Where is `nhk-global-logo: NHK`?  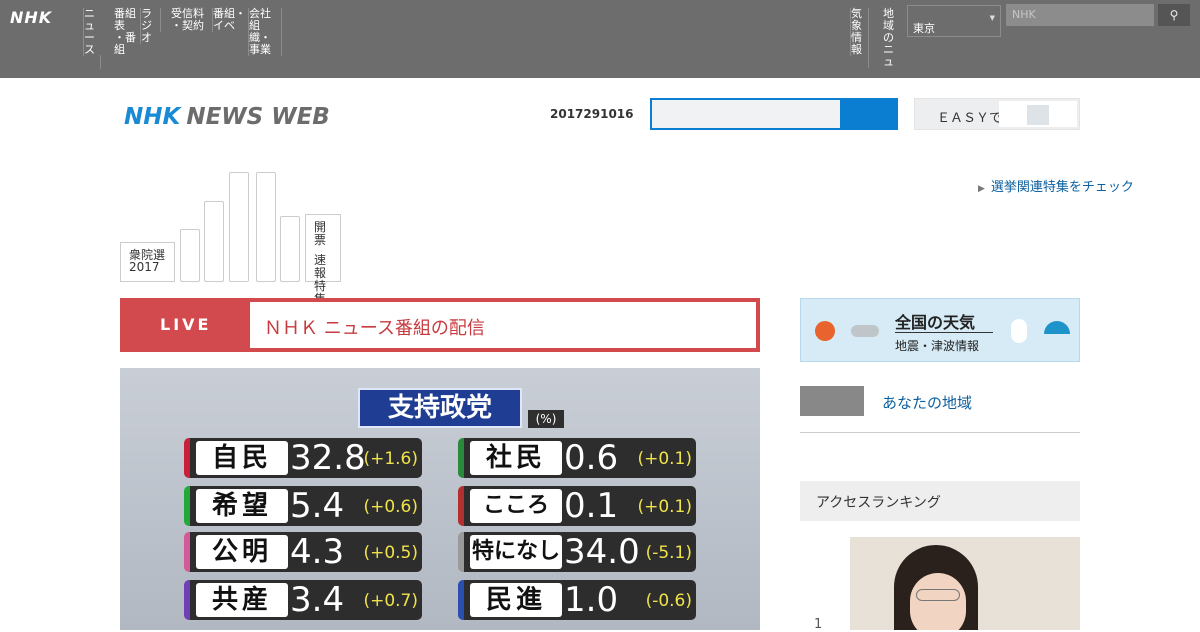 nhk-global-logo: NHK is located at coordinates (31, 17).